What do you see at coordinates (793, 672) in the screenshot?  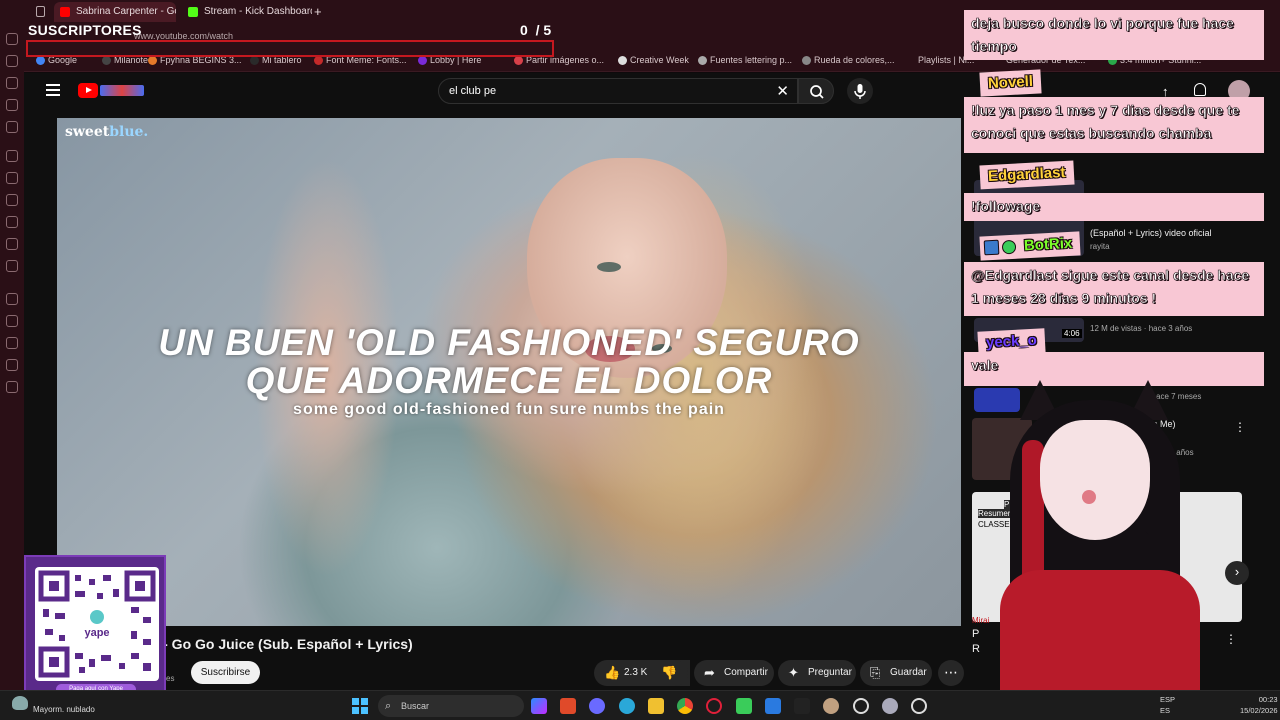 I see `sparkle-icon: ✦` at bounding box center [793, 672].